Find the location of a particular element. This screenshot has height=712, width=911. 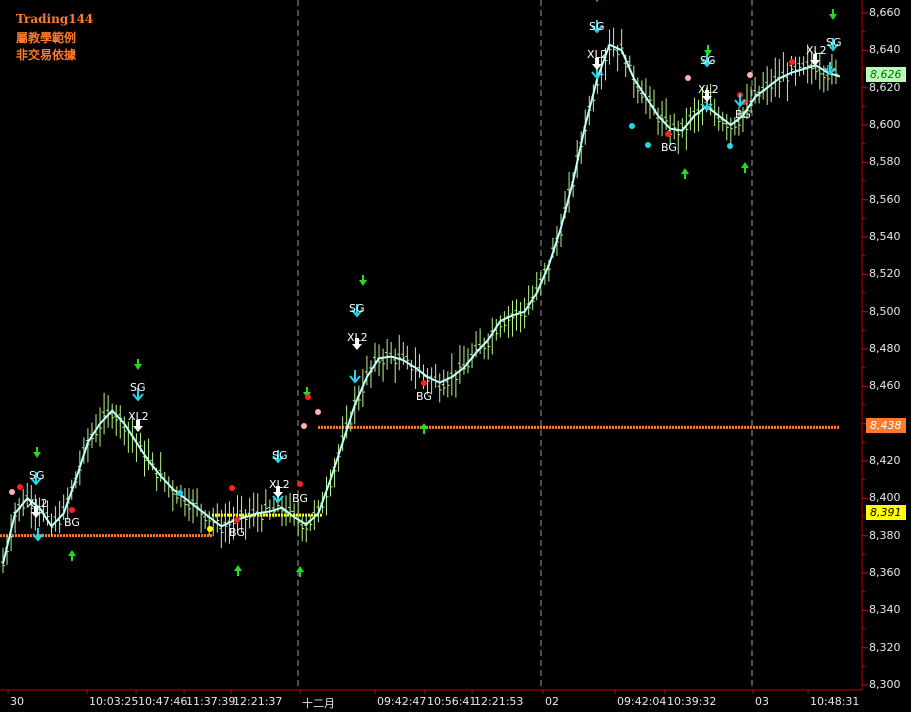

orange-level-badge: 8,438 is located at coordinates (886, 425).